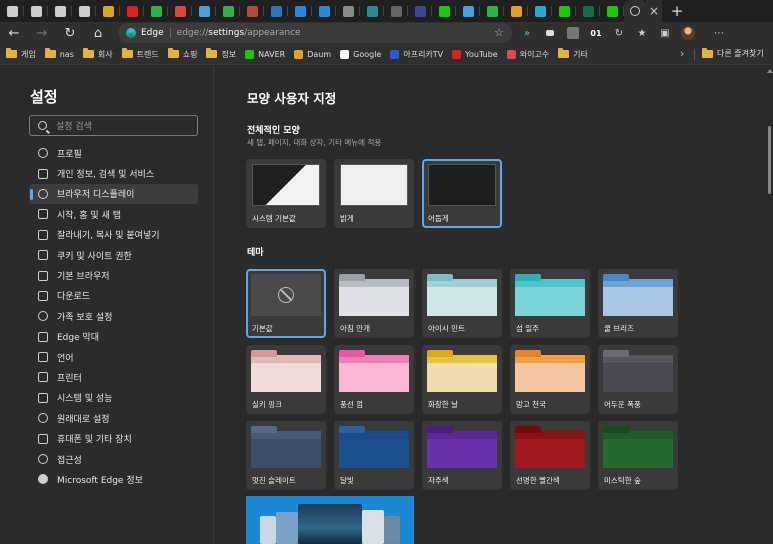  Describe the element at coordinates (654, 11) in the screenshot. I see `close-tab-icon: ×` at that location.